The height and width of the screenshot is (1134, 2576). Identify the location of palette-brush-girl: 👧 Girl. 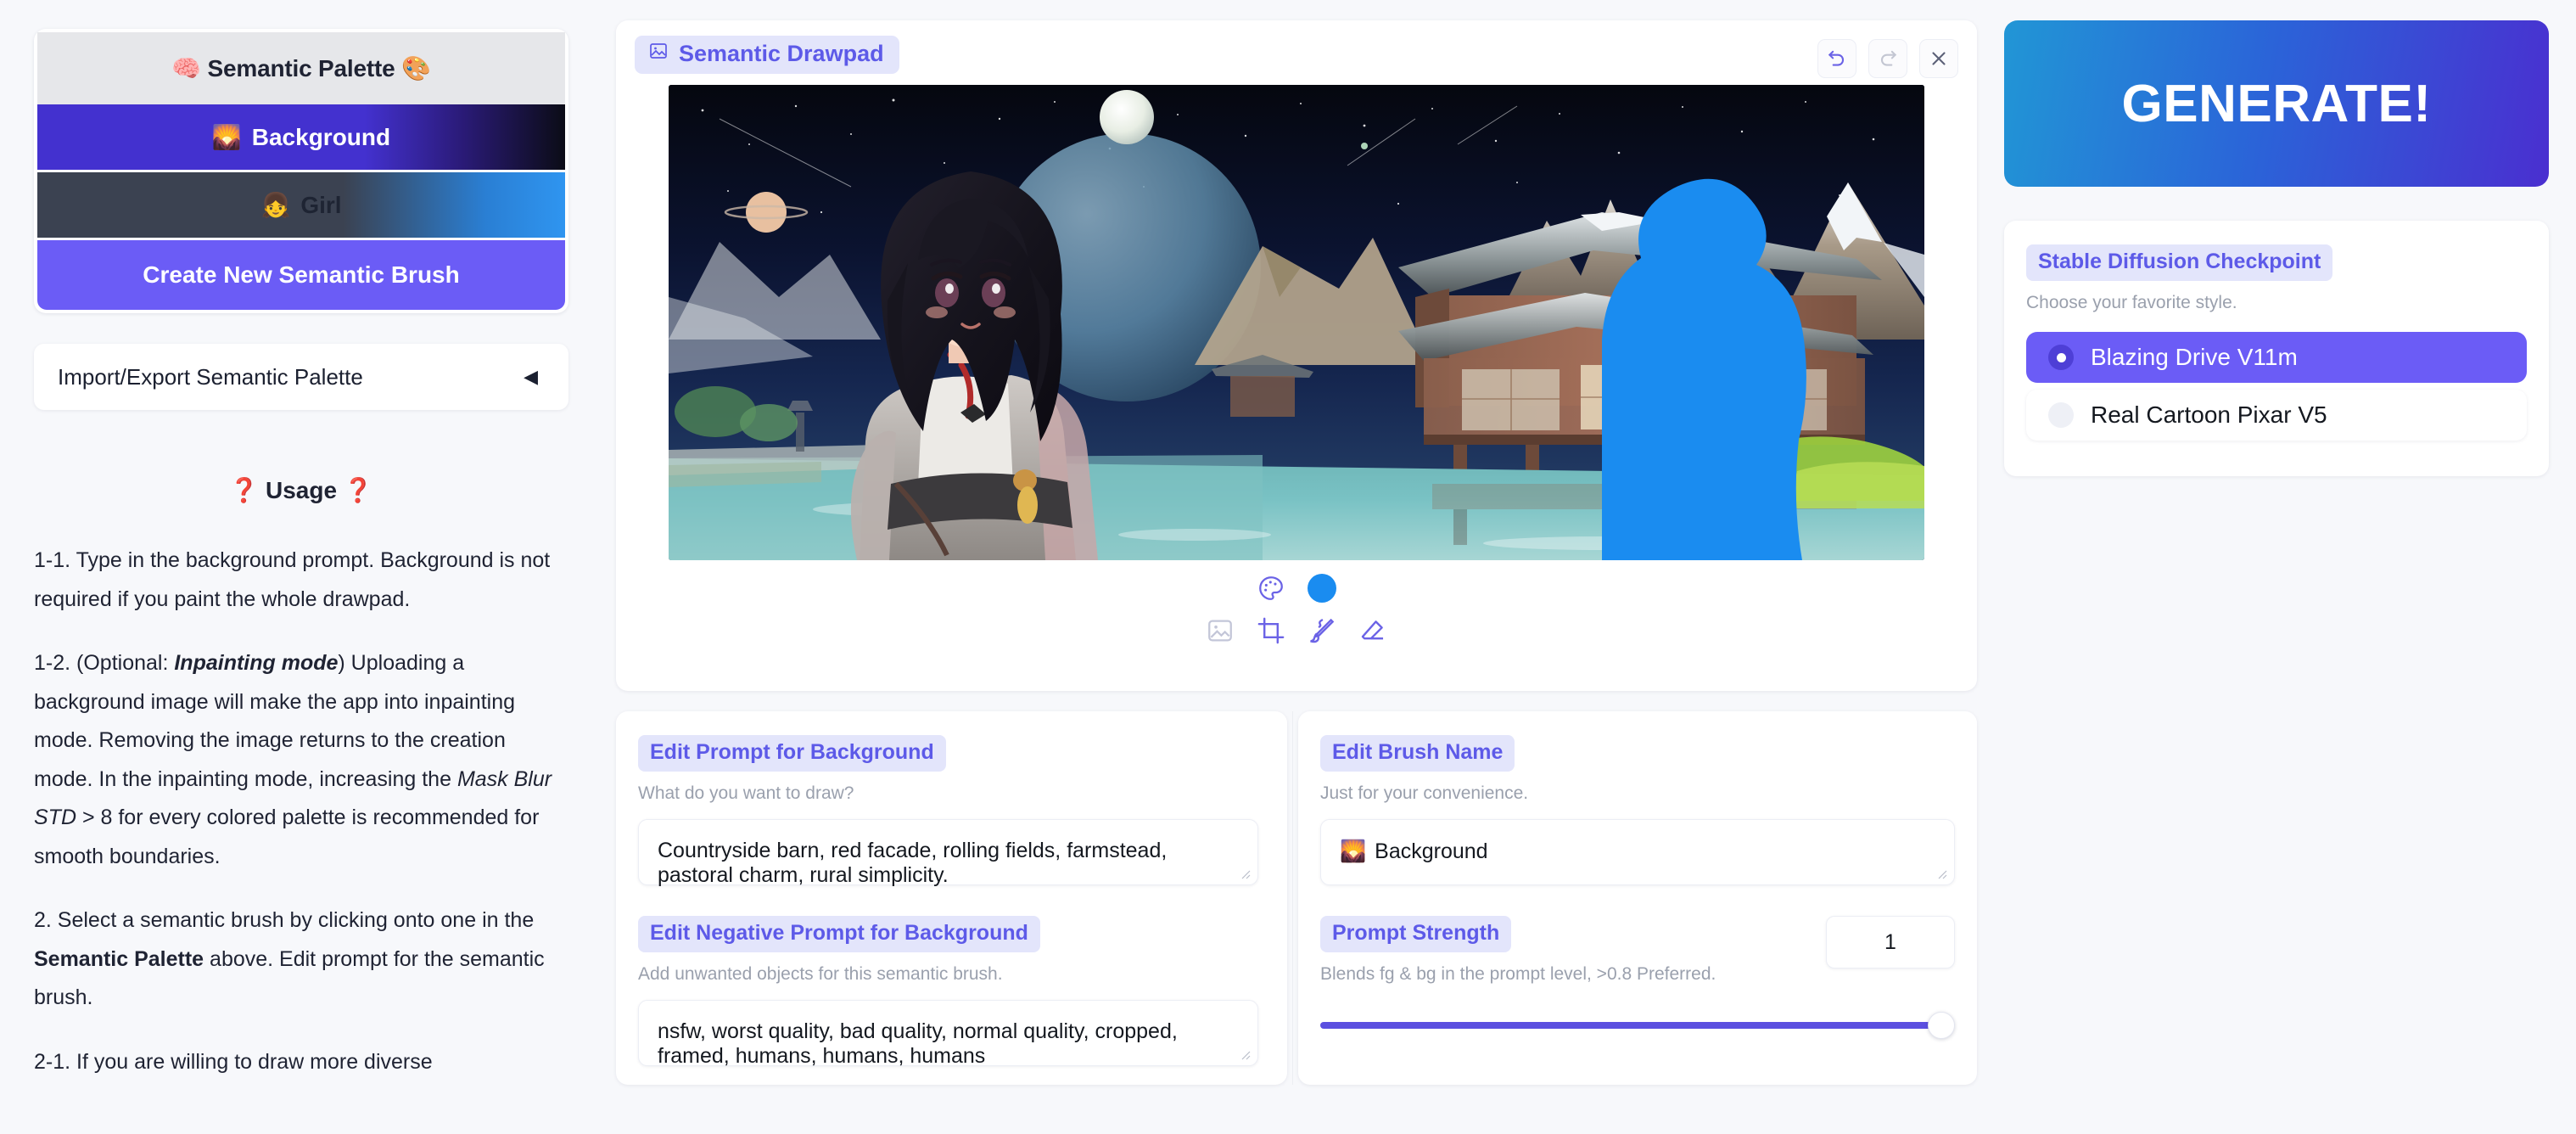
(301, 206).